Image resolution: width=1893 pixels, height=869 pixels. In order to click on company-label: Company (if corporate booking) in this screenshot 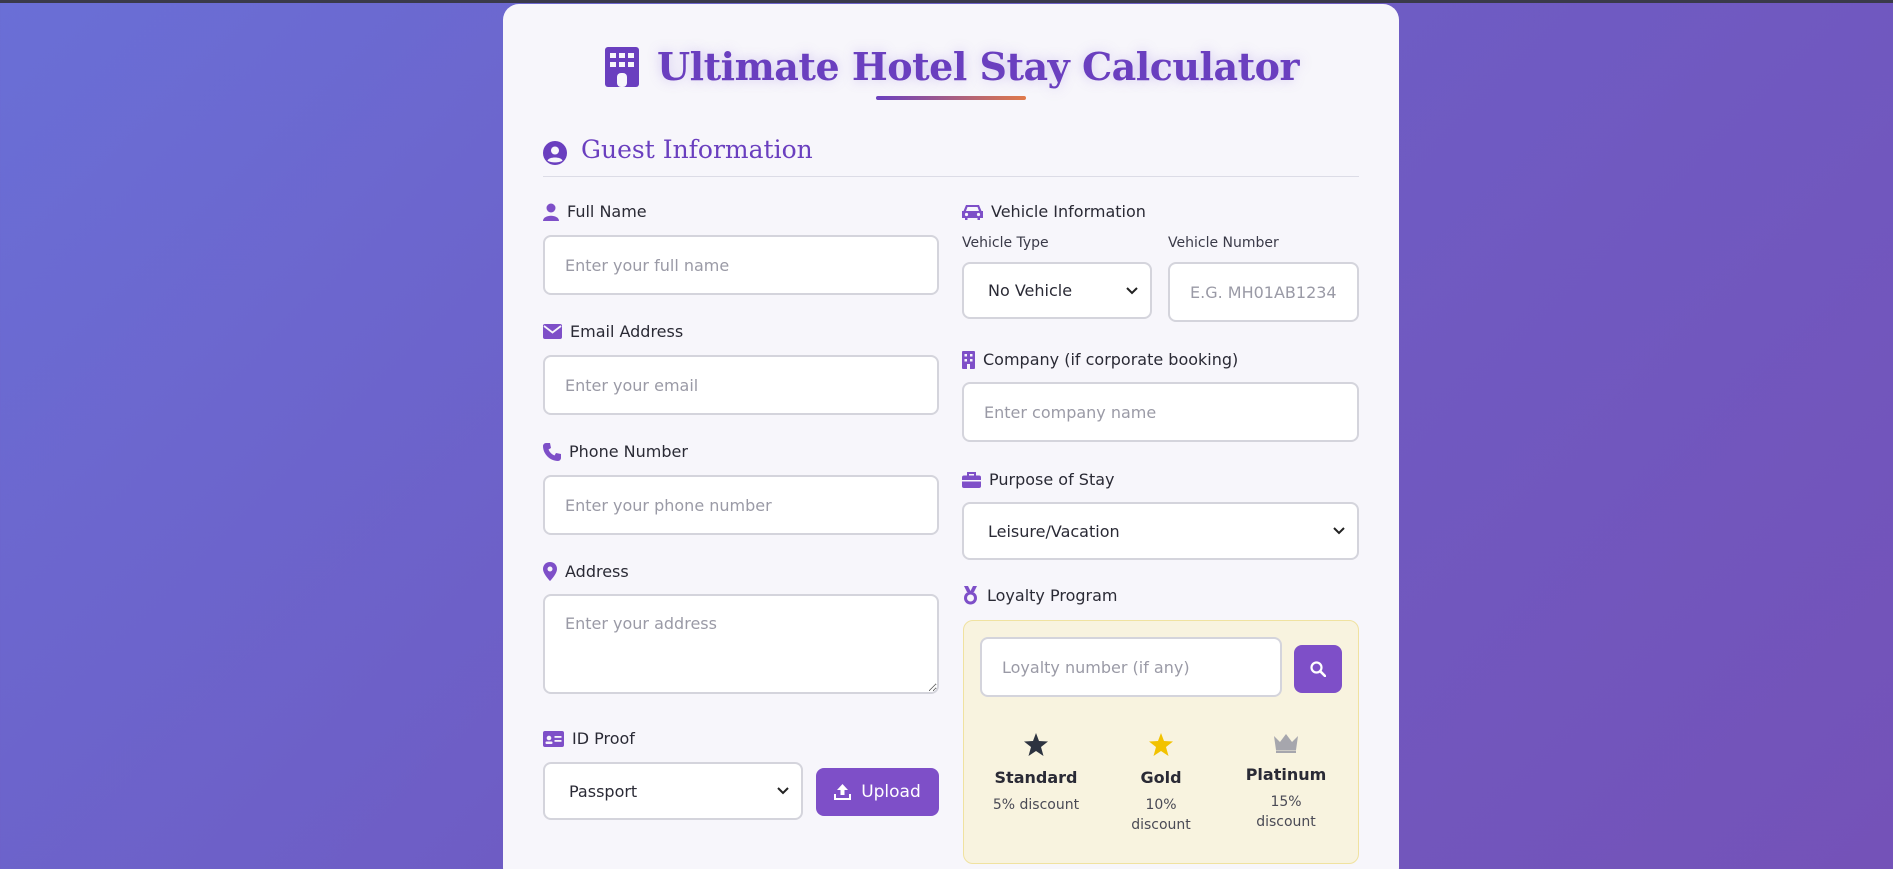, I will do `click(1100, 359)`.